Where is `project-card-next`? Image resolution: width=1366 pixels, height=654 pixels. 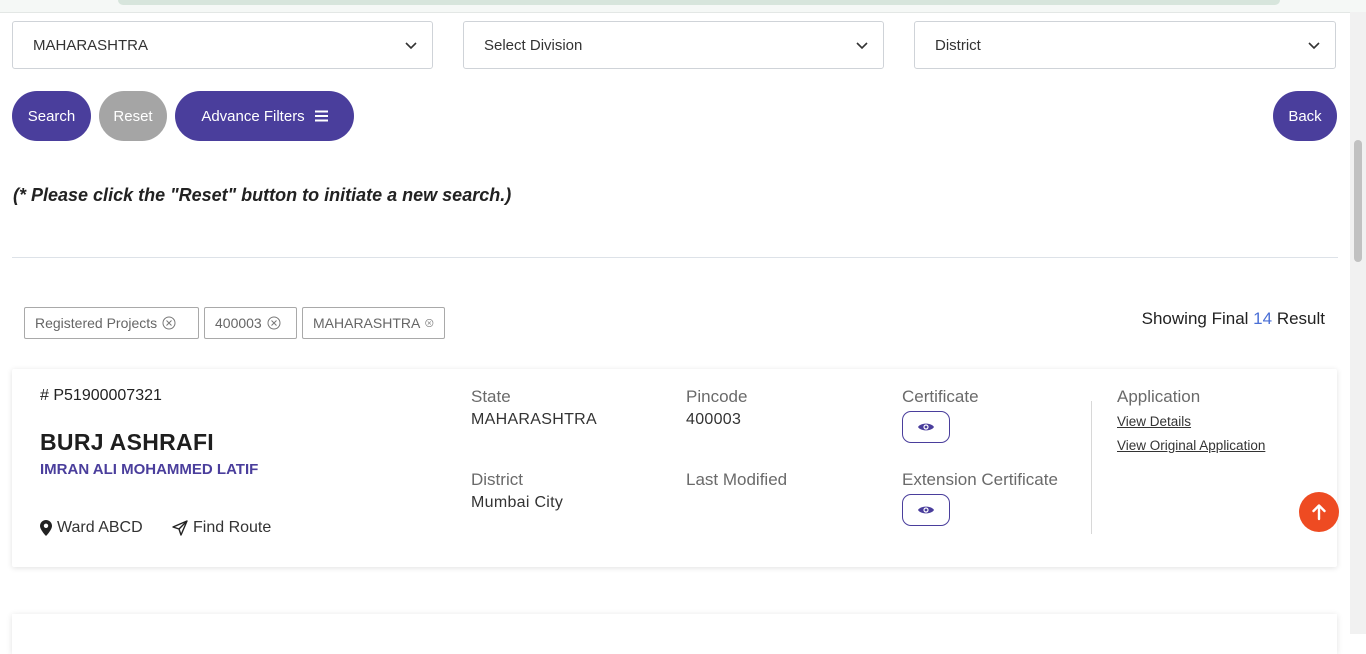 project-card-next is located at coordinates (674, 634).